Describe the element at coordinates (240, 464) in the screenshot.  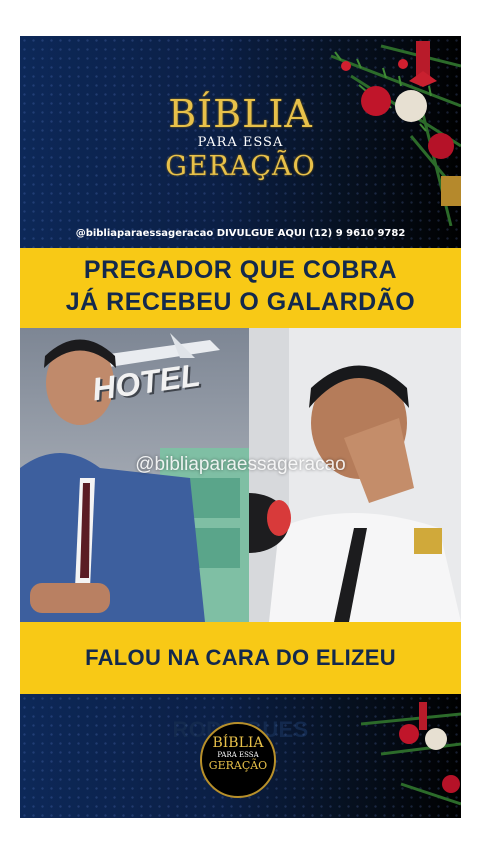
I see `watermark-handle: @bibliaparaessageracao` at that location.